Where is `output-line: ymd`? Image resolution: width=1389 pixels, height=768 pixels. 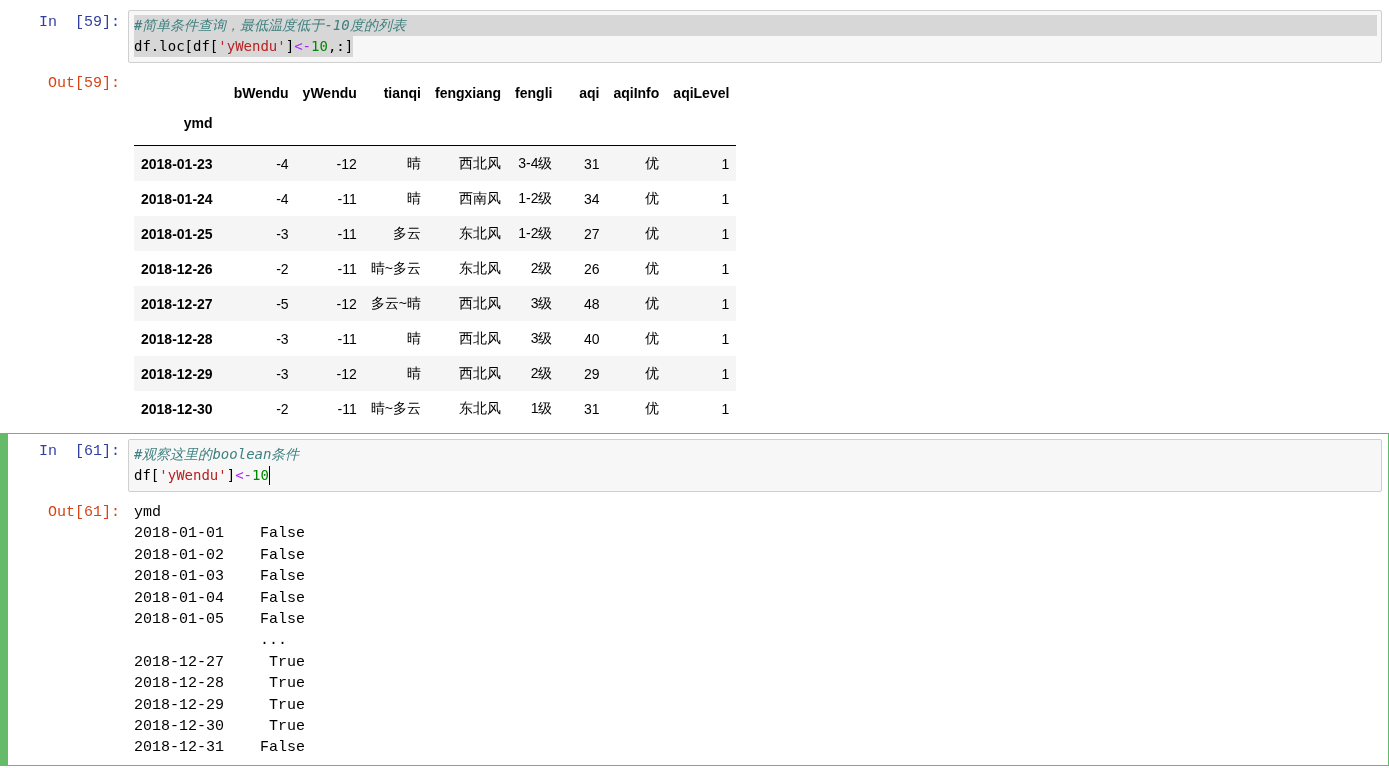 output-line: ymd is located at coordinates (148, 513).